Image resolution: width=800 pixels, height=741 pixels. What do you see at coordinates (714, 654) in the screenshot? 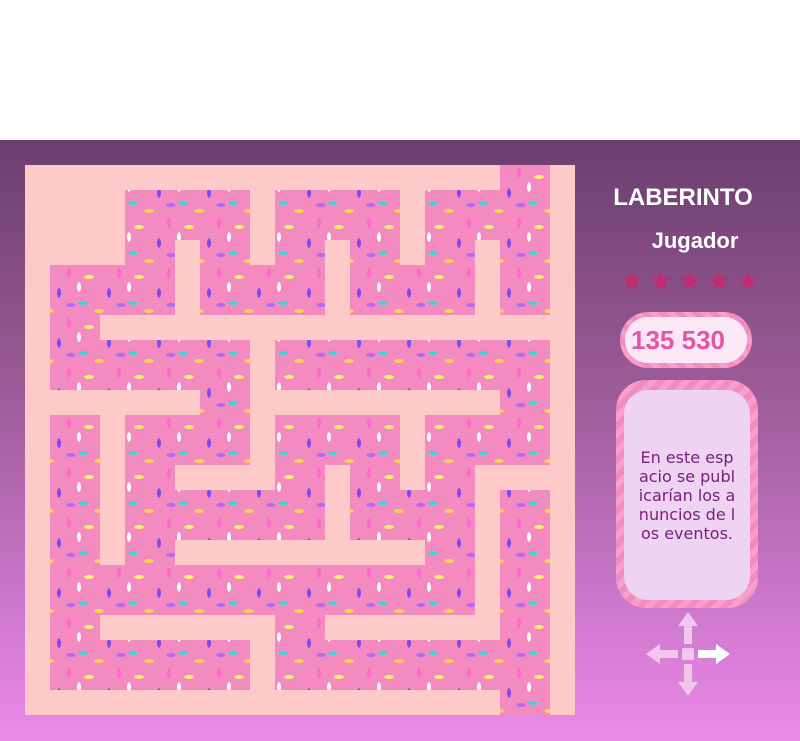
I see `arrow-right-icon` at bounding box center [714, 654].